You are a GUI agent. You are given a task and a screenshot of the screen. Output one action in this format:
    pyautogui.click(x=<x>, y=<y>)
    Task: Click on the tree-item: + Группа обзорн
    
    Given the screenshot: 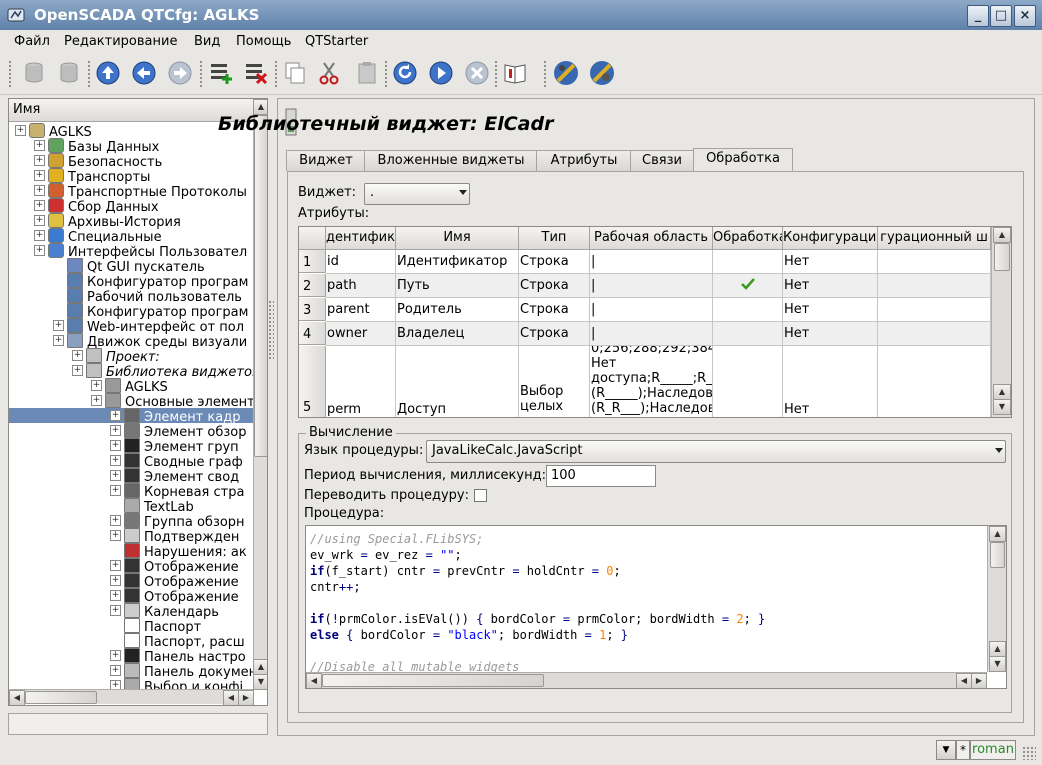 What is the action you would take?
    pyautogui.click(x=177, y=521)
    